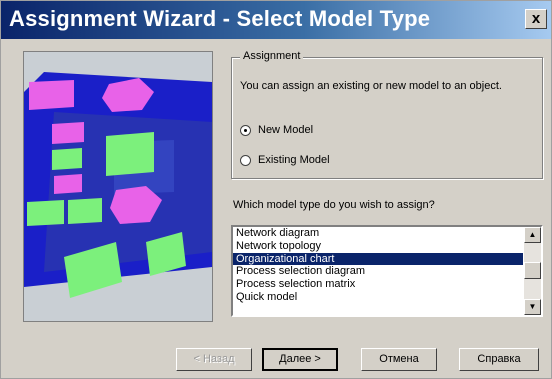  Describe the element at coordinates (532, 307) in the screenshot. I see `scroll-down-icon: ▼` at that location.